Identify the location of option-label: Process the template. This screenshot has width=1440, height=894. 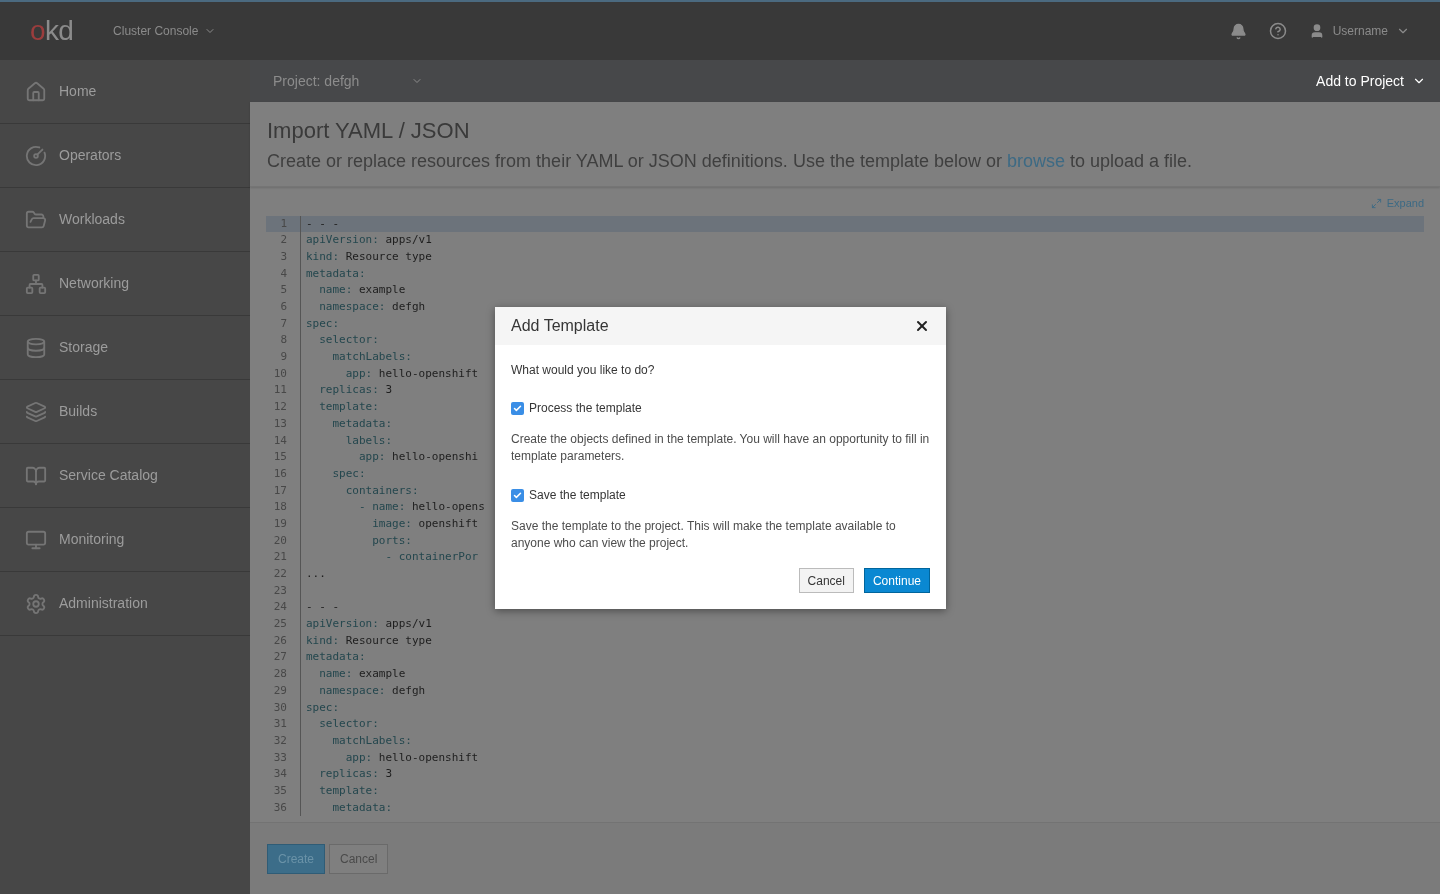
(585, 408).